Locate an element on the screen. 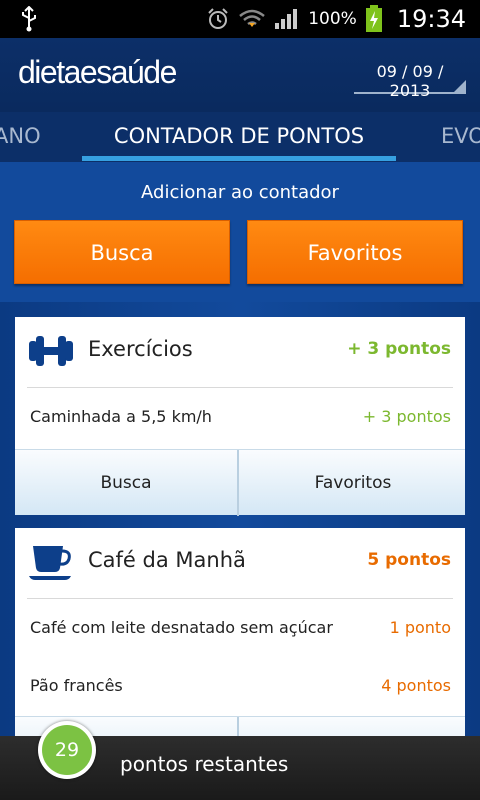 The height and width of the screenshot is (800, 480). dumbbell-icon is located at coordinates (51, 351).